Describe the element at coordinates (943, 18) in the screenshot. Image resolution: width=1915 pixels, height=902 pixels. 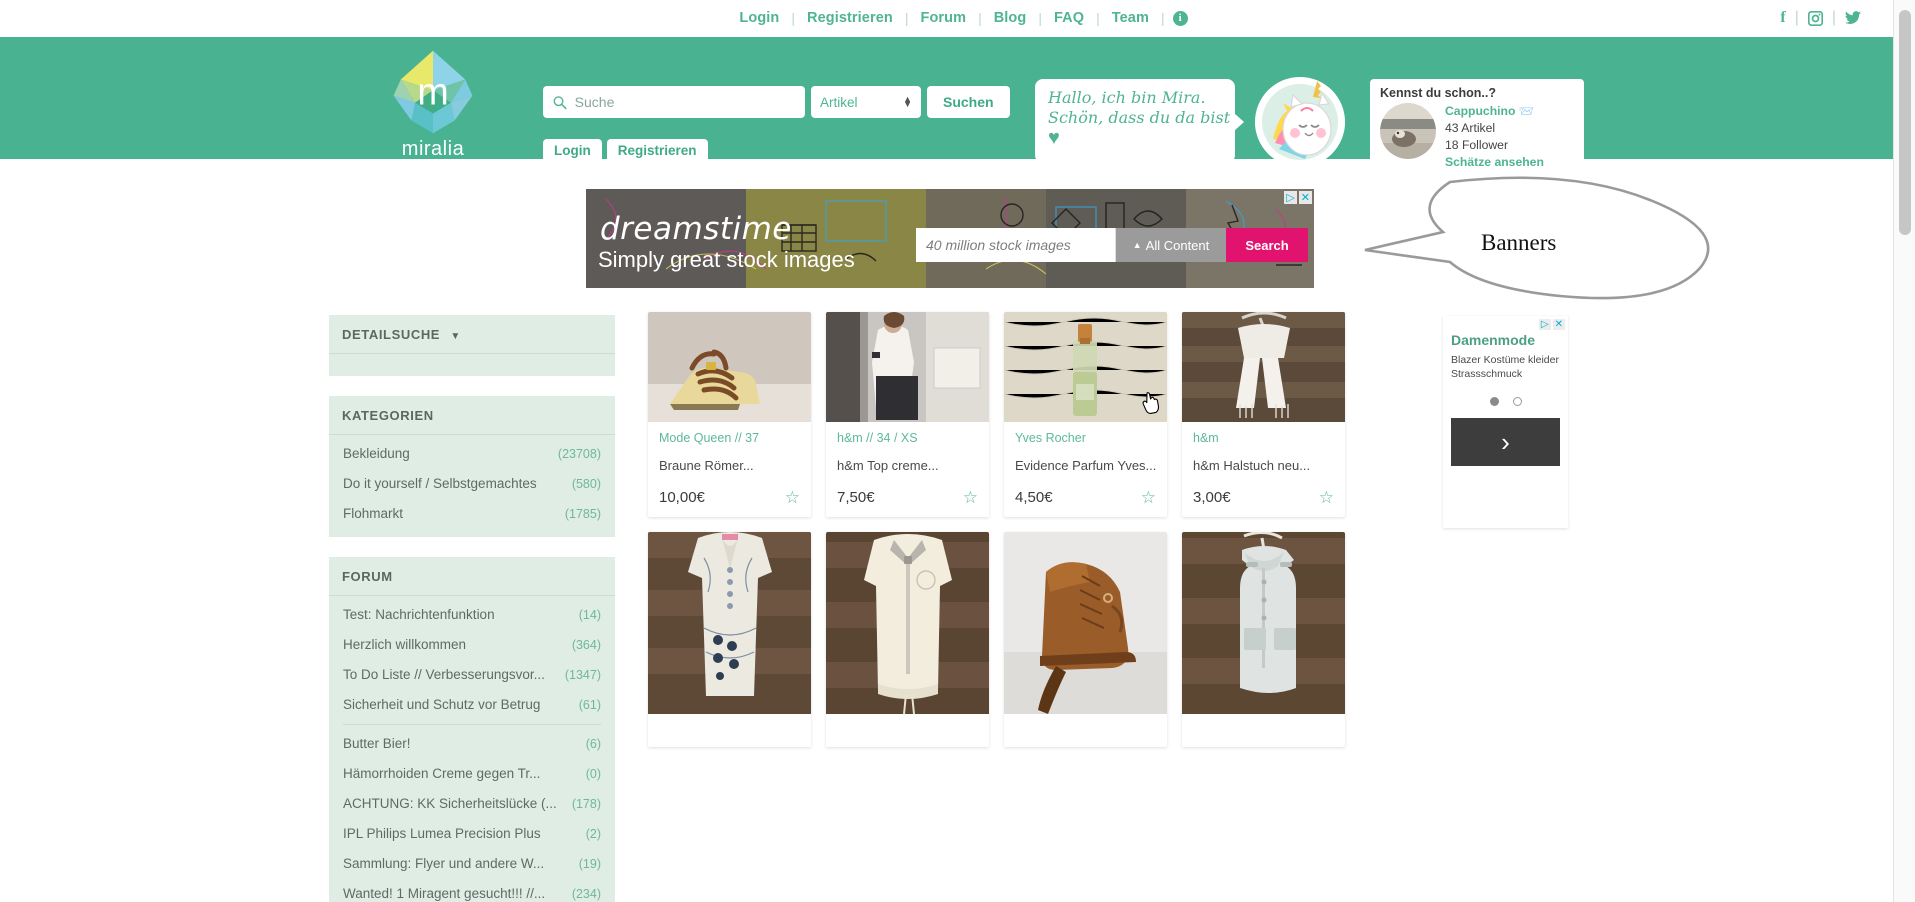
I see `topnav-forum: Forum` at that location.